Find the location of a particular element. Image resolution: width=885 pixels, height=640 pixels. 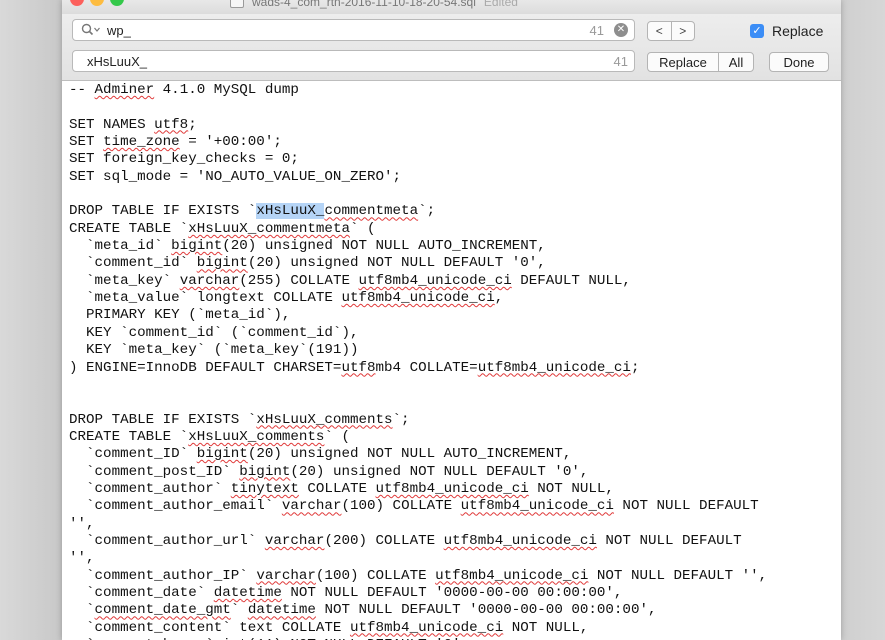

previous-match-button: < is located at coordinates (659, 31).